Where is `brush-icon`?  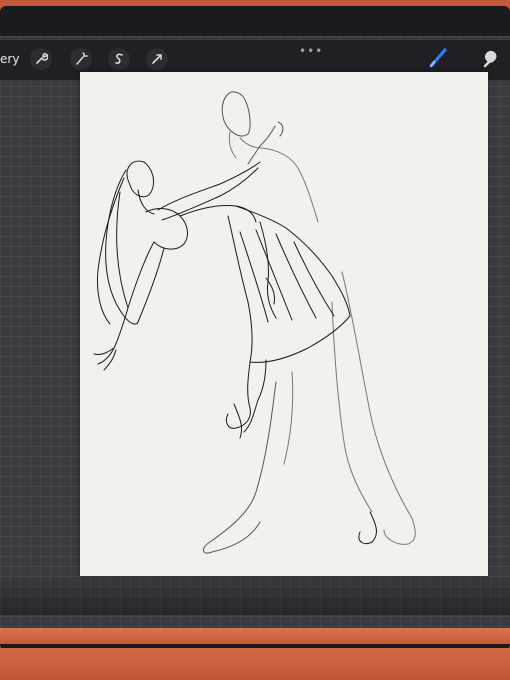 brush-icon is located at coordinates (438, 58).